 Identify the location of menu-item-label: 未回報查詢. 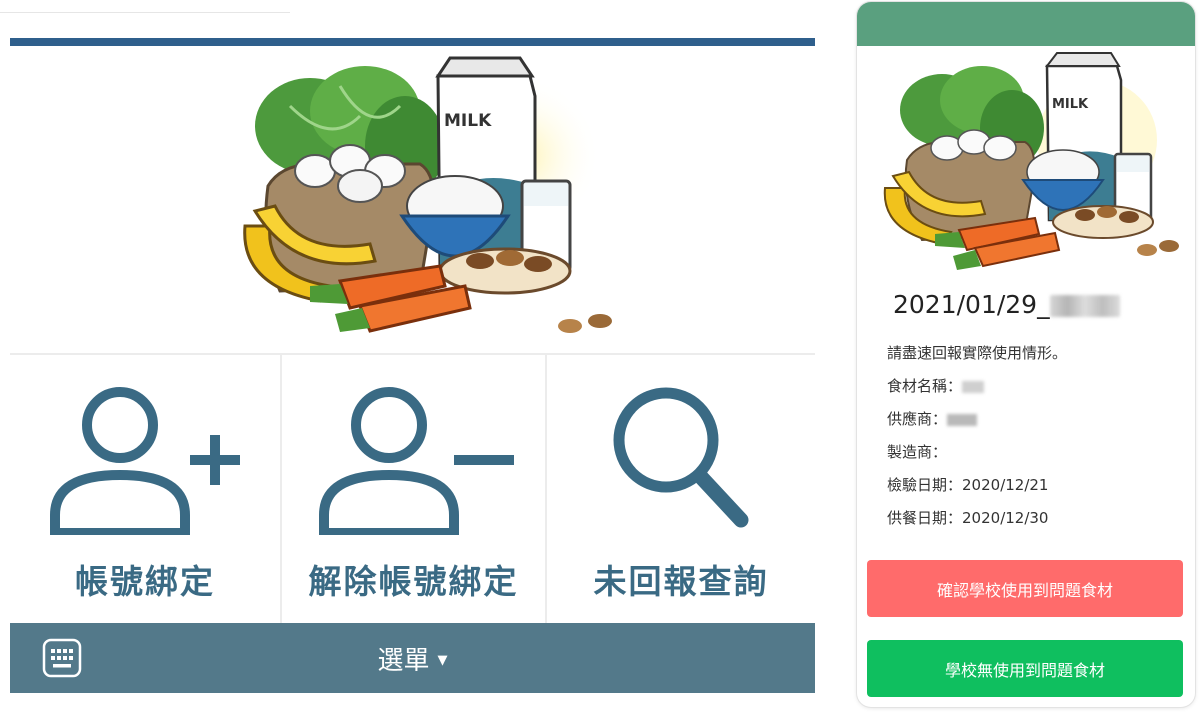
(681, 581).